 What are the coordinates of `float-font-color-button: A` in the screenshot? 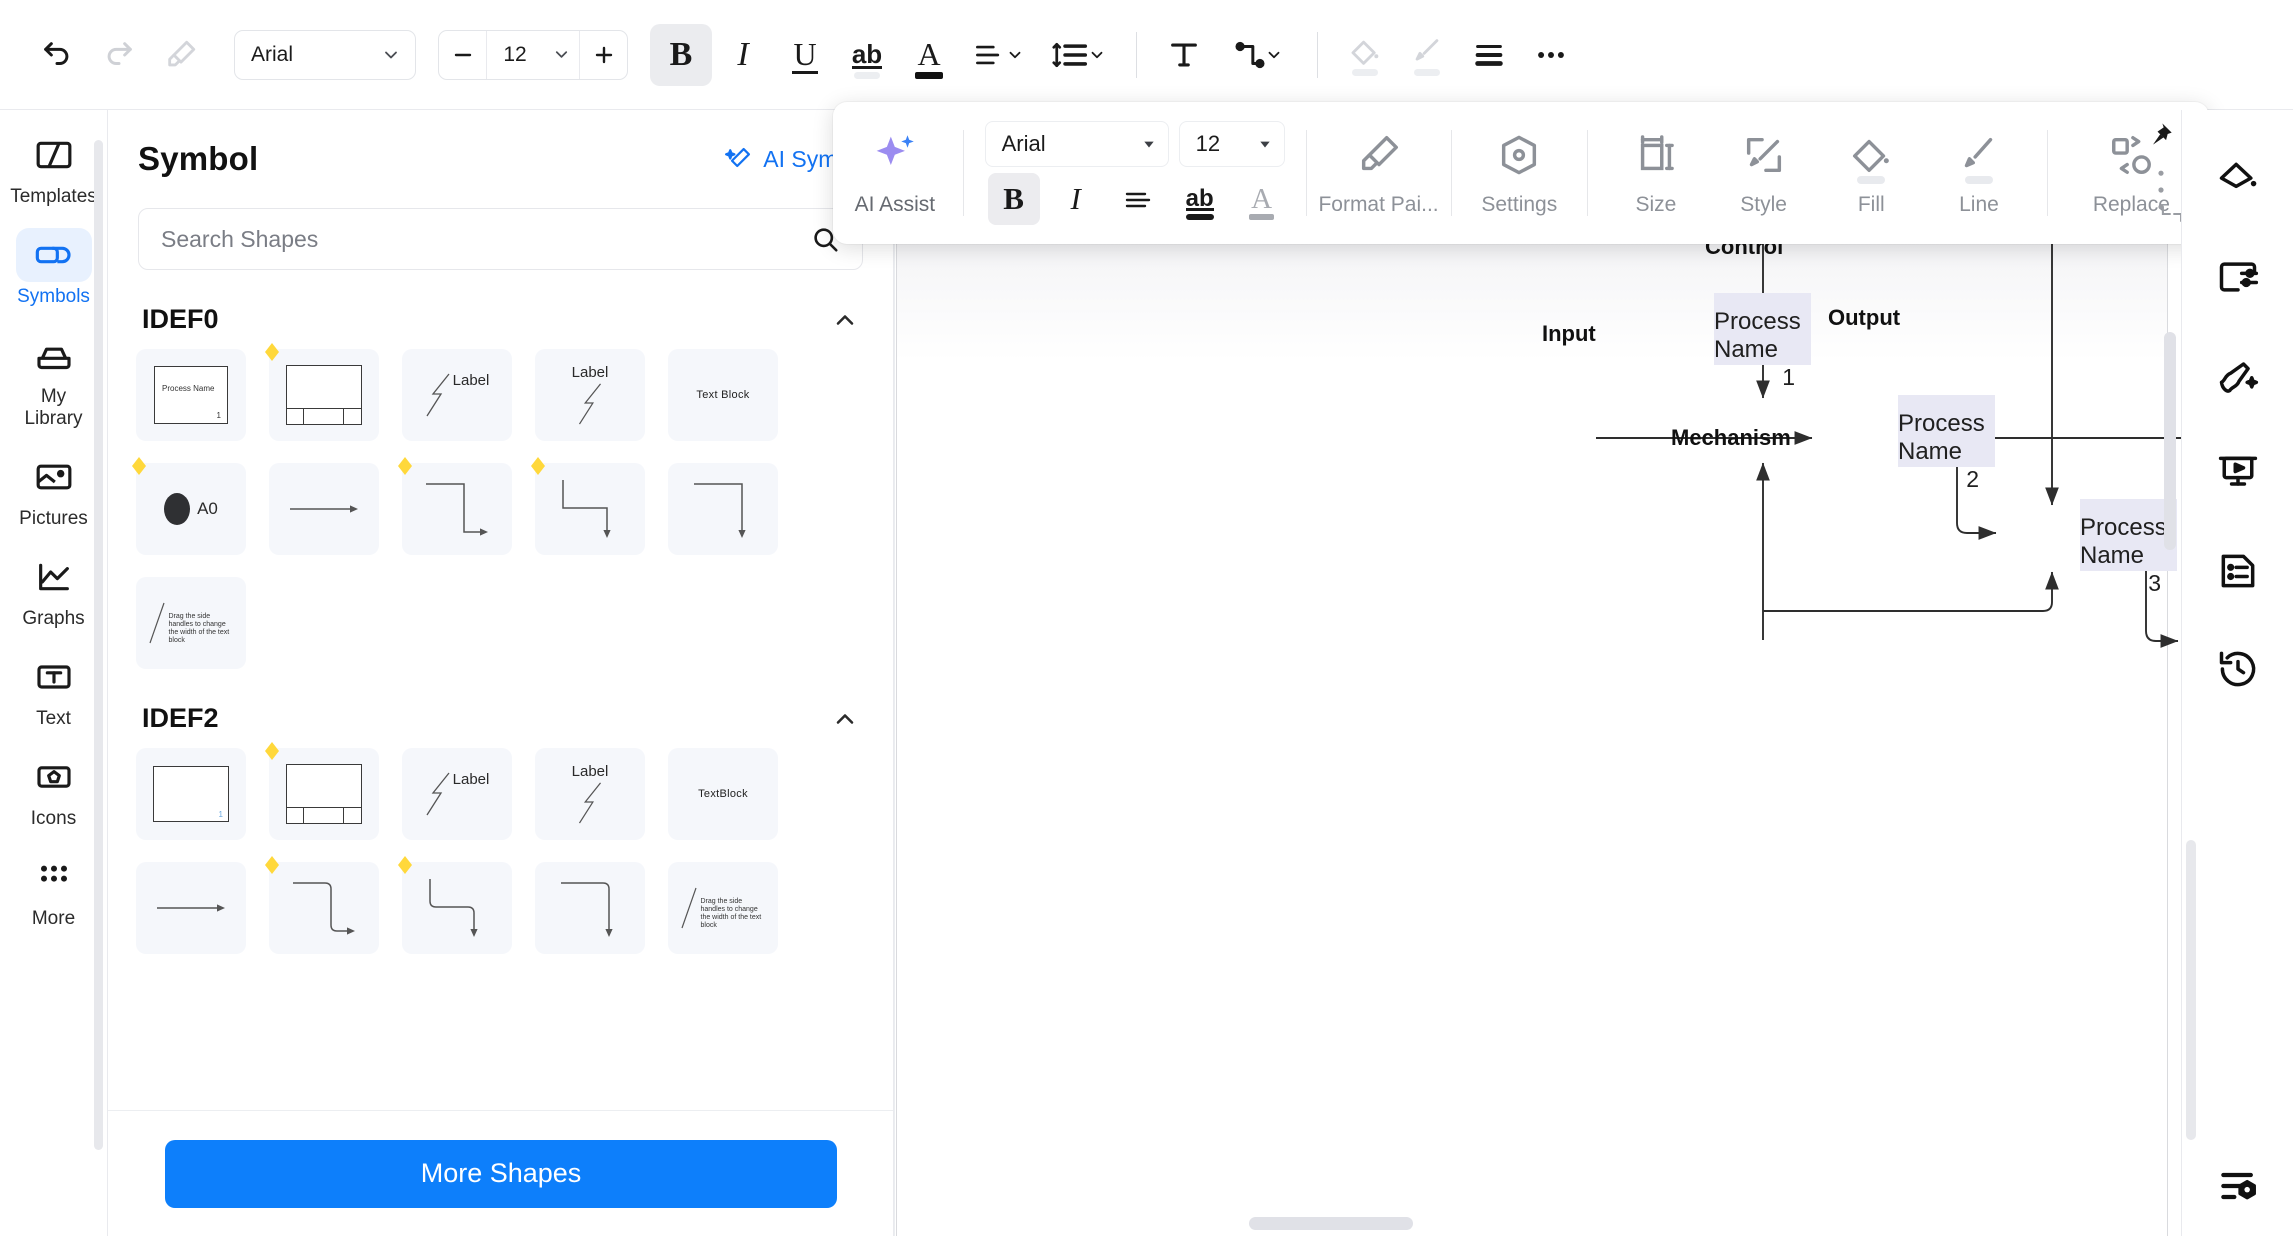 It's located at (1262, 199).